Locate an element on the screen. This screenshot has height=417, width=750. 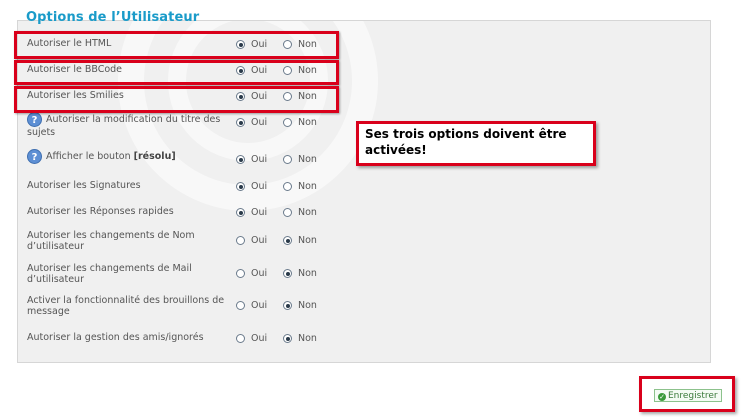
option-label: Autoriser la gestion des amis/ignorés is located at coordinates (128, 337).